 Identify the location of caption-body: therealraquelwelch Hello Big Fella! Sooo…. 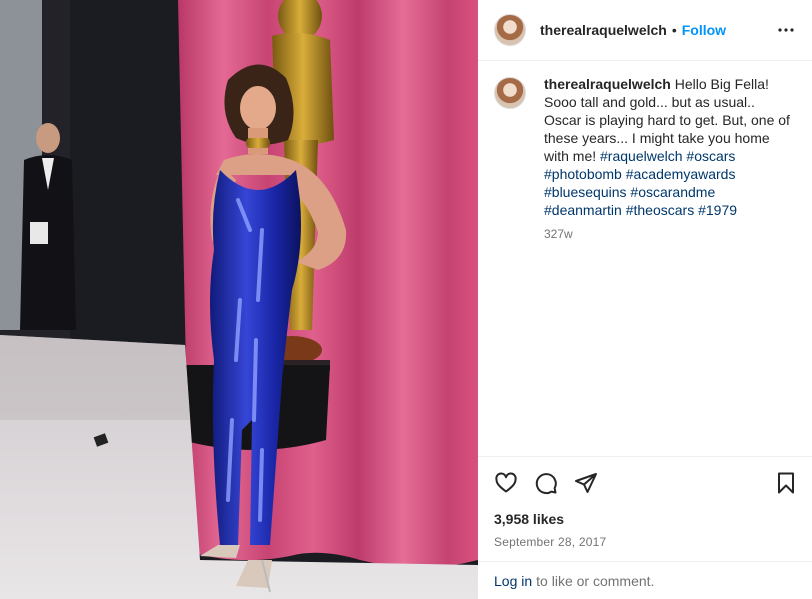
(667, 147).